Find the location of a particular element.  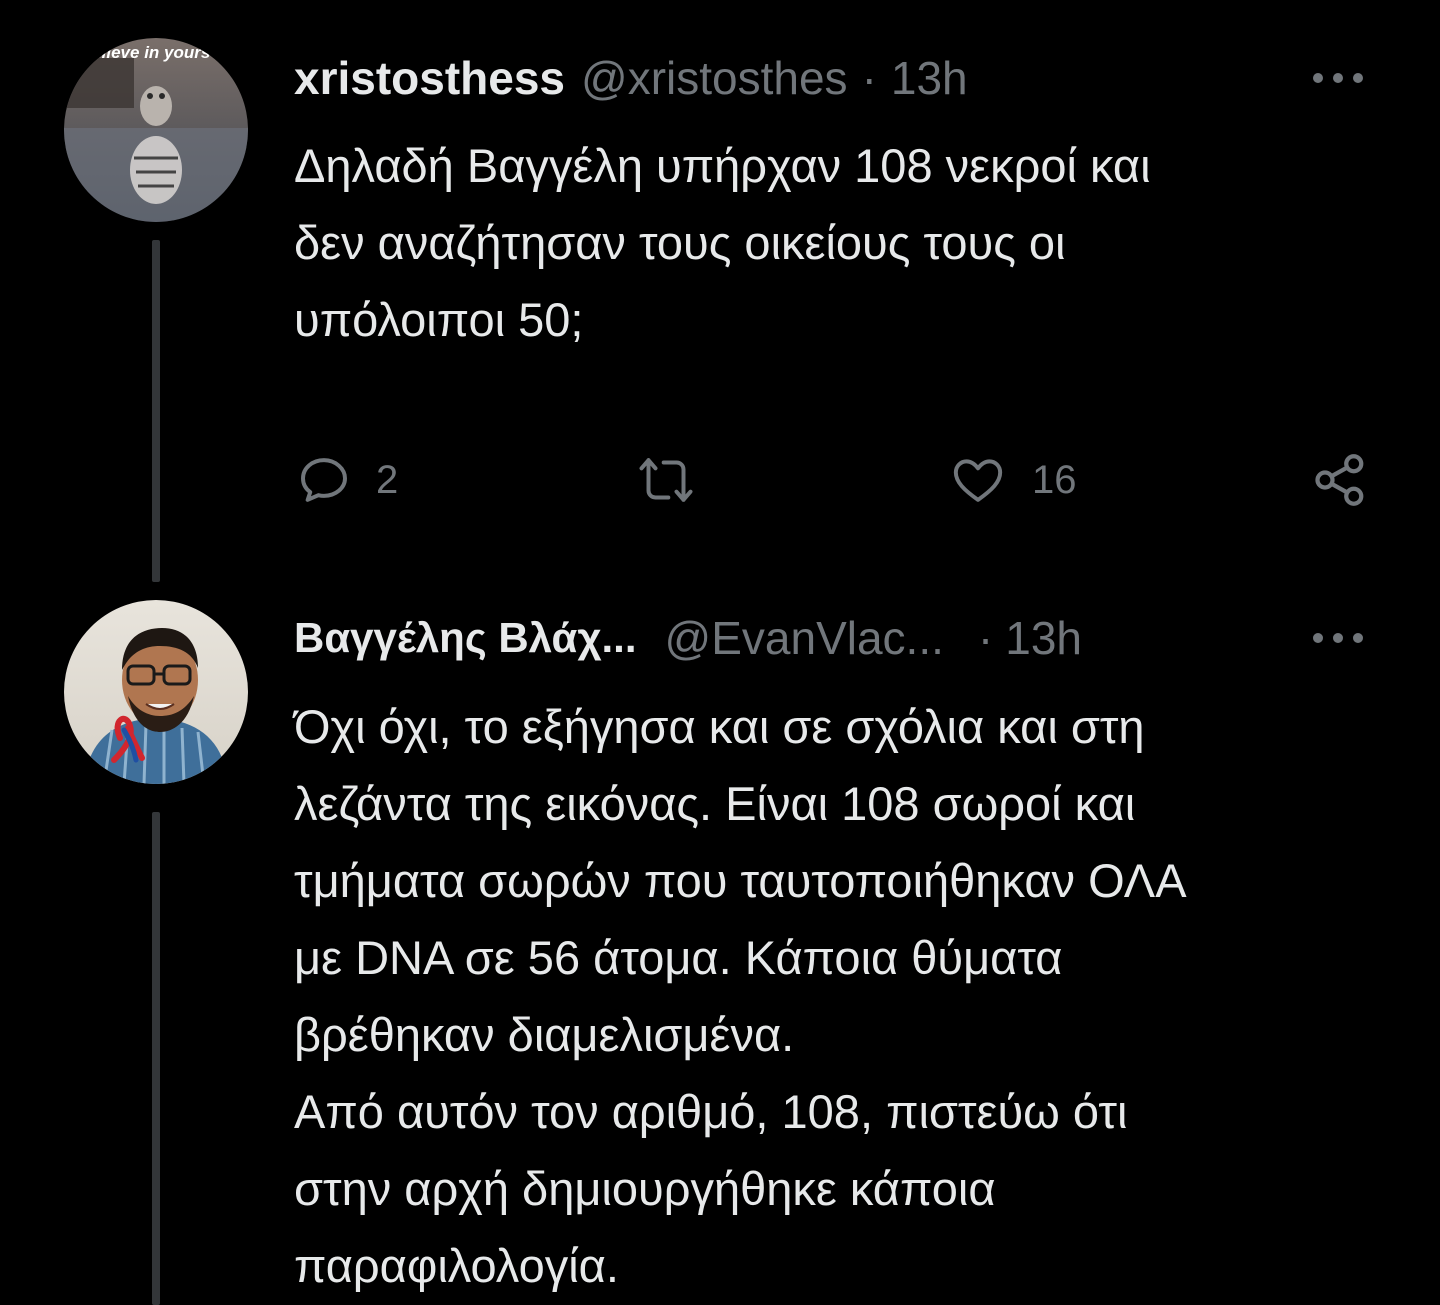

tweet-text-line: υπόλοιποι 50; is located at coordinates (439, 319).